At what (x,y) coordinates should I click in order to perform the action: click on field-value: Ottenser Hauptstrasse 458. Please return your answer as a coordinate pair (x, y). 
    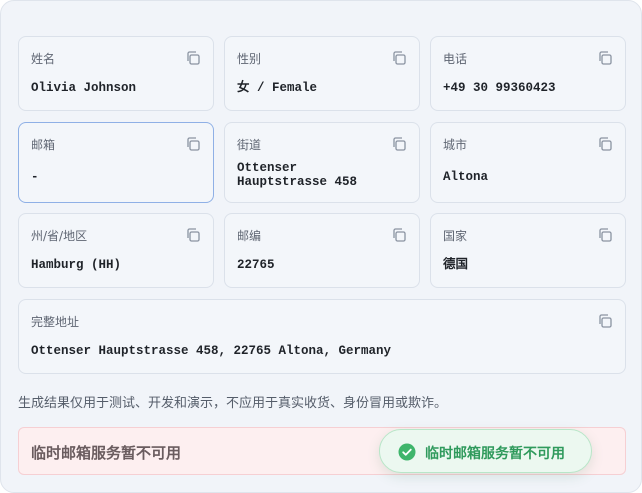
    Looking at the image, I should click on (297, 175).